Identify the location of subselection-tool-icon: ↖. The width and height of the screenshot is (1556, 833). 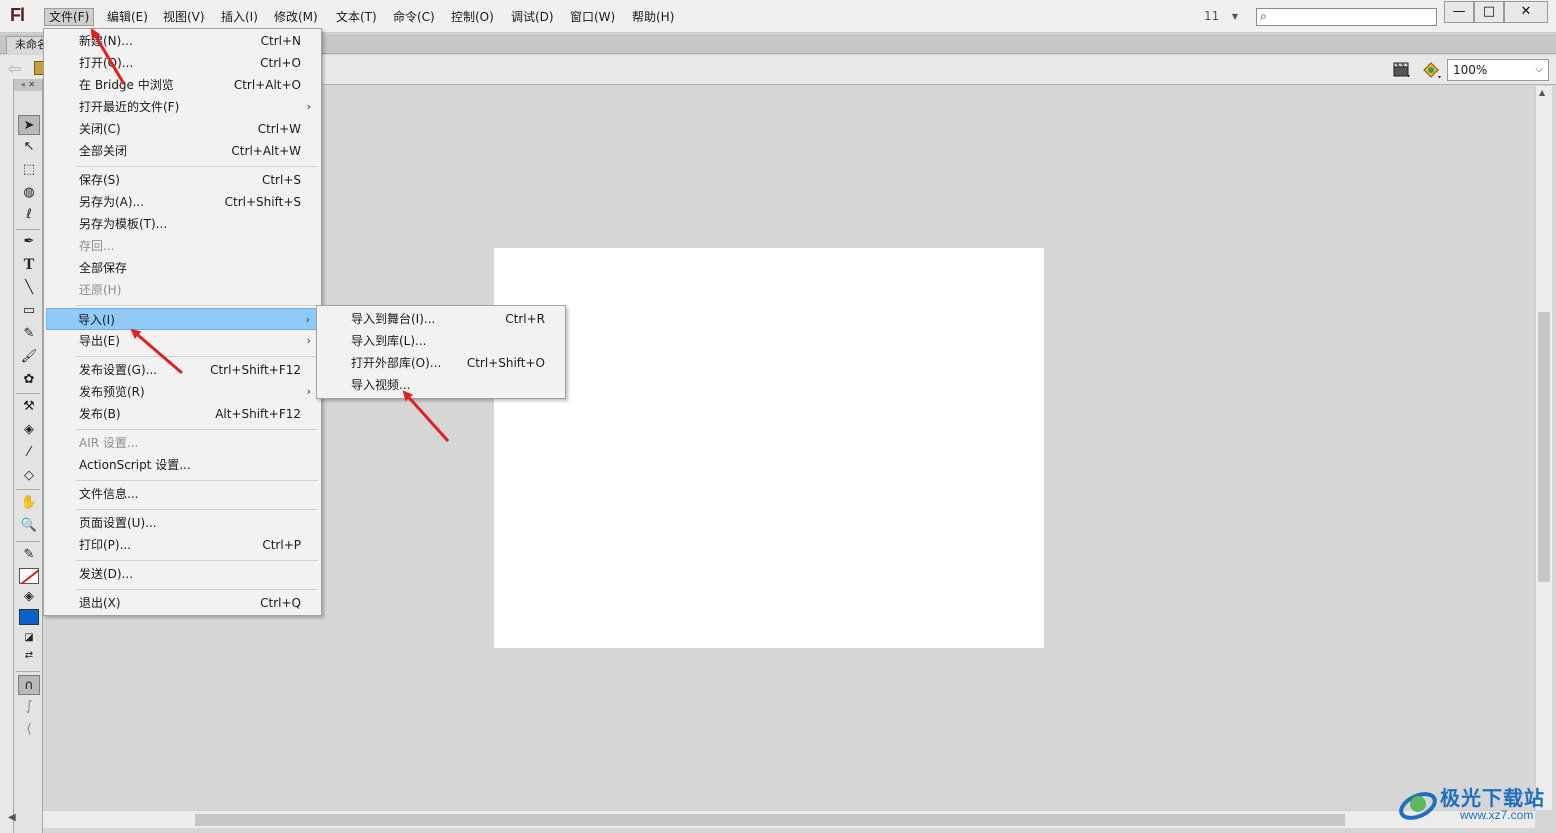
(29, 147).